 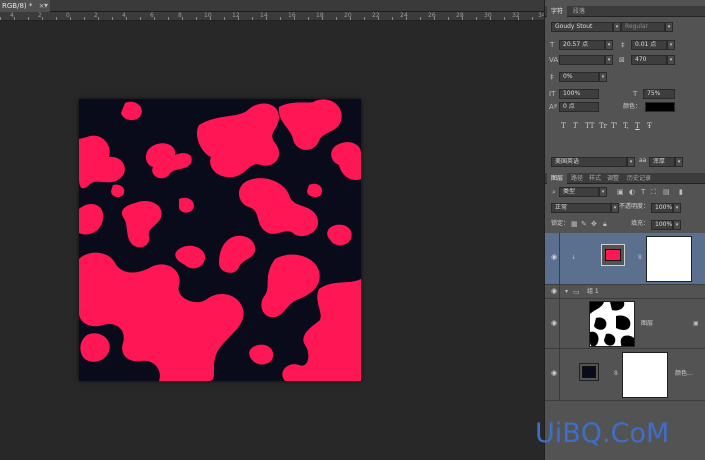 I want to click on tab-history: 历史记录, so click(x=639, y=178).